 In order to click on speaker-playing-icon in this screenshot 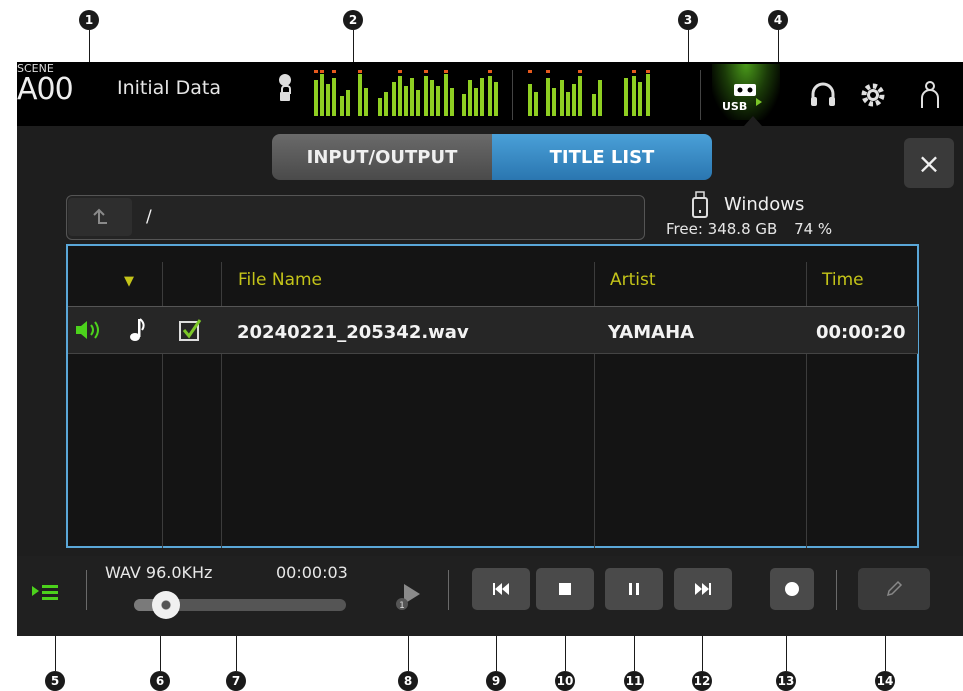, I will do `click(90, 330)`.